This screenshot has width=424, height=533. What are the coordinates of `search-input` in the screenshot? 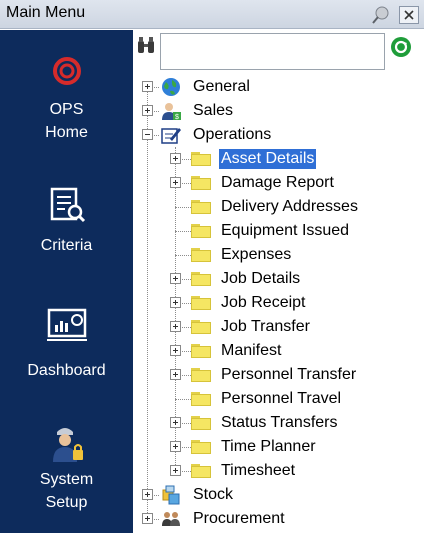 It's located at (272, 51).